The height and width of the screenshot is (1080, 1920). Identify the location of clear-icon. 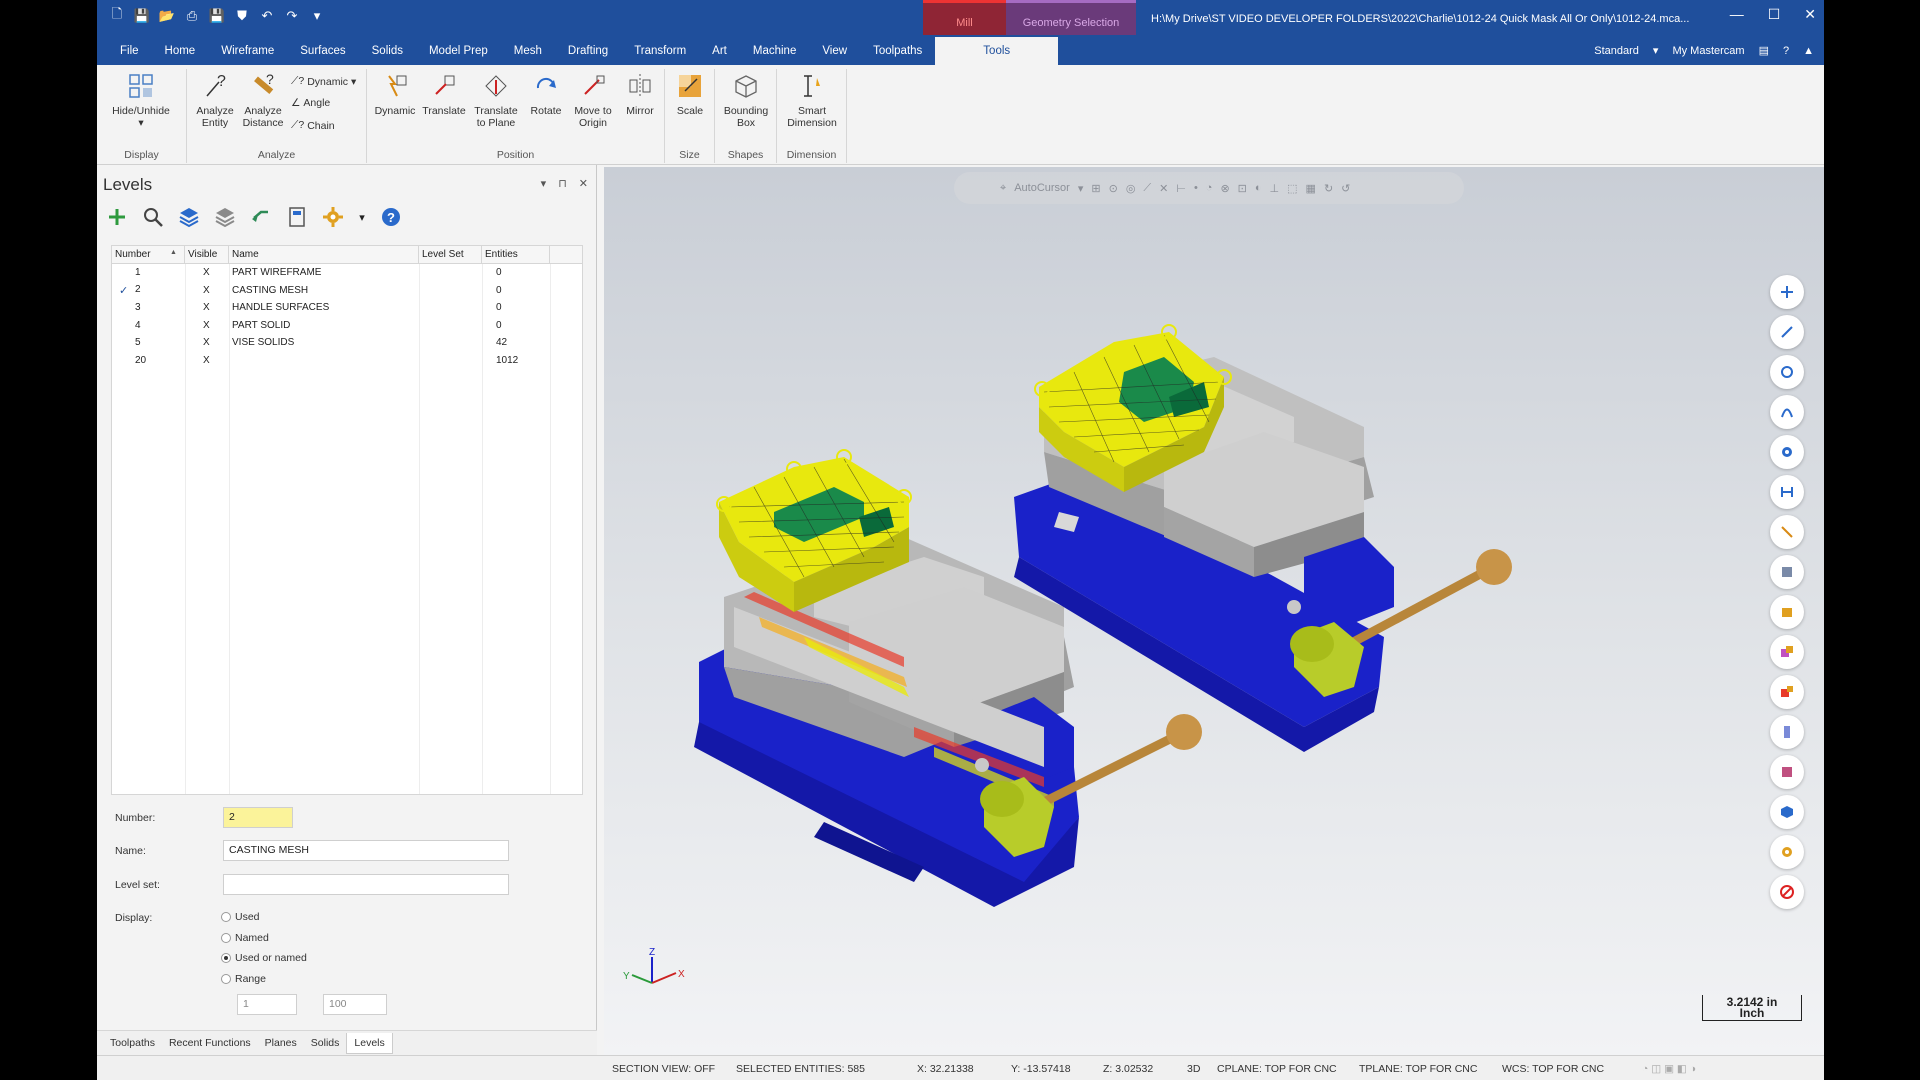
(1787, 892).